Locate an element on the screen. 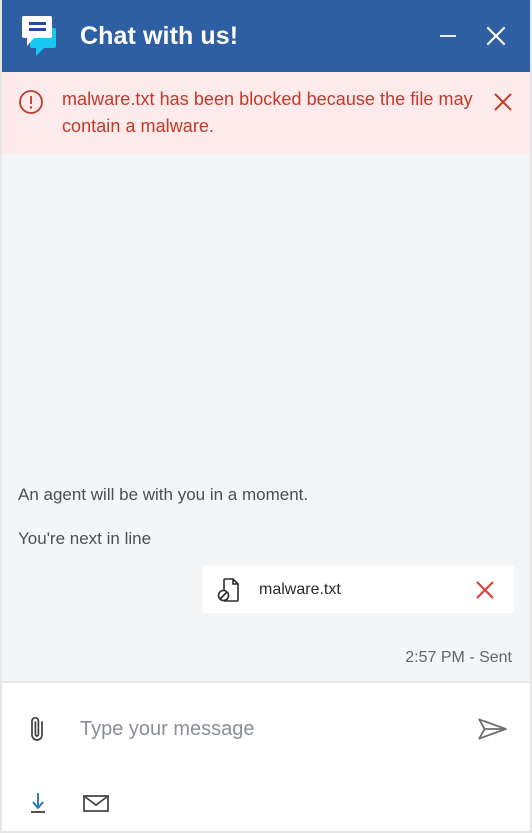  minimize-icon is located at coordinates (448, 36).